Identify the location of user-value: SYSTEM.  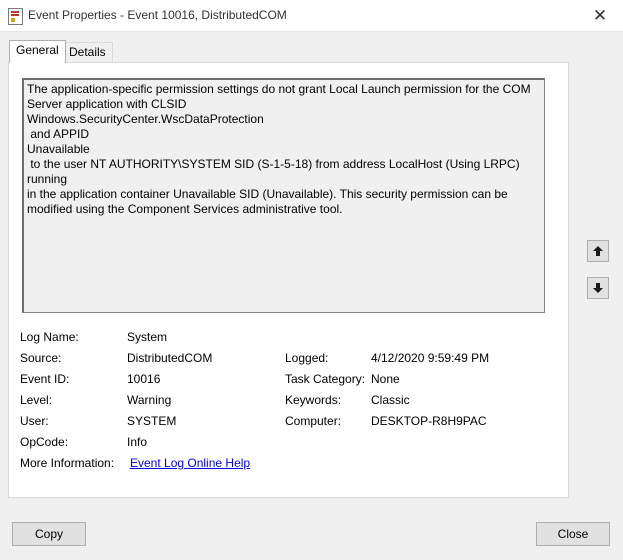
(152, 421).